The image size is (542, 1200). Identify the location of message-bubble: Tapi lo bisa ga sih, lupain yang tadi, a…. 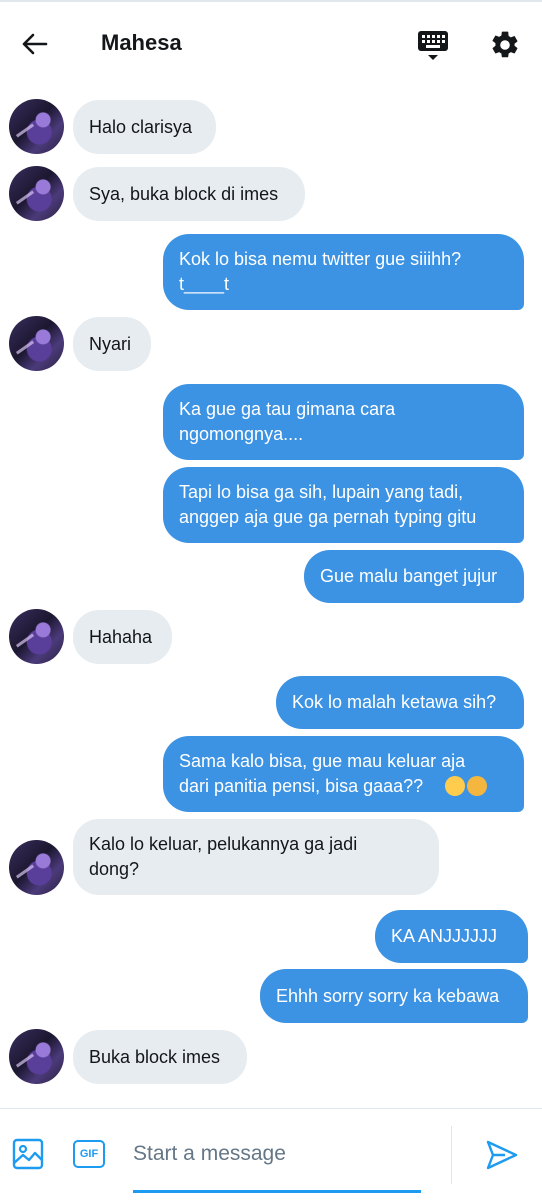
(343, 505).